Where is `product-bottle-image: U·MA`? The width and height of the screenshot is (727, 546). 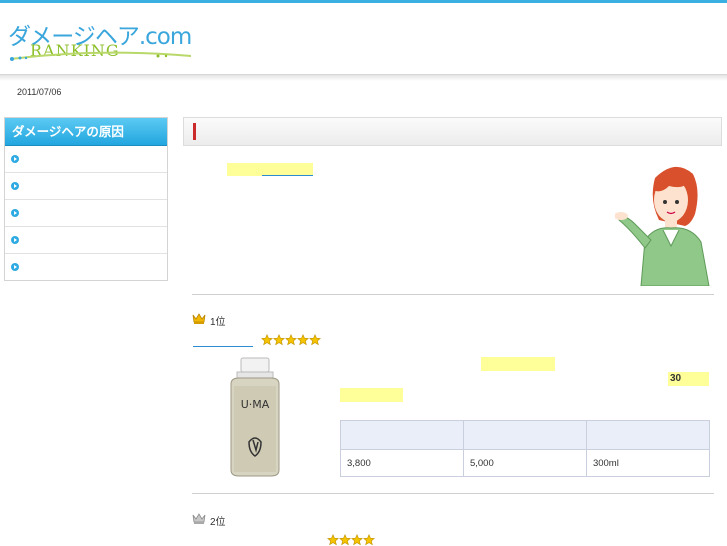
product-bottle-image: U·MA is located at coordinates (255, 417).